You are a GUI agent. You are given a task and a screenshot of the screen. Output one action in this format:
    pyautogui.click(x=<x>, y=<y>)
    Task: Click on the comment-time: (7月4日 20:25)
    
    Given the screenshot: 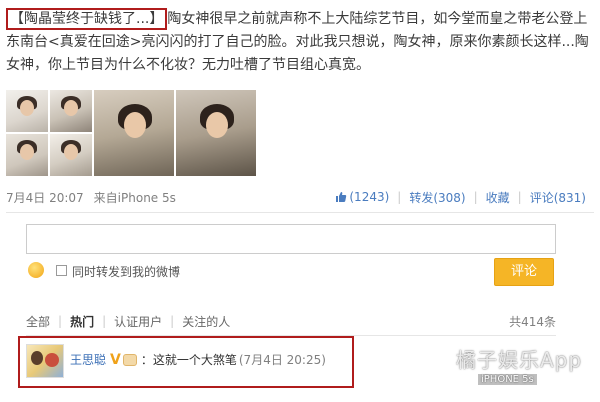 What is the action you would take?
    pyautogui.click(x=282, y=360)
    